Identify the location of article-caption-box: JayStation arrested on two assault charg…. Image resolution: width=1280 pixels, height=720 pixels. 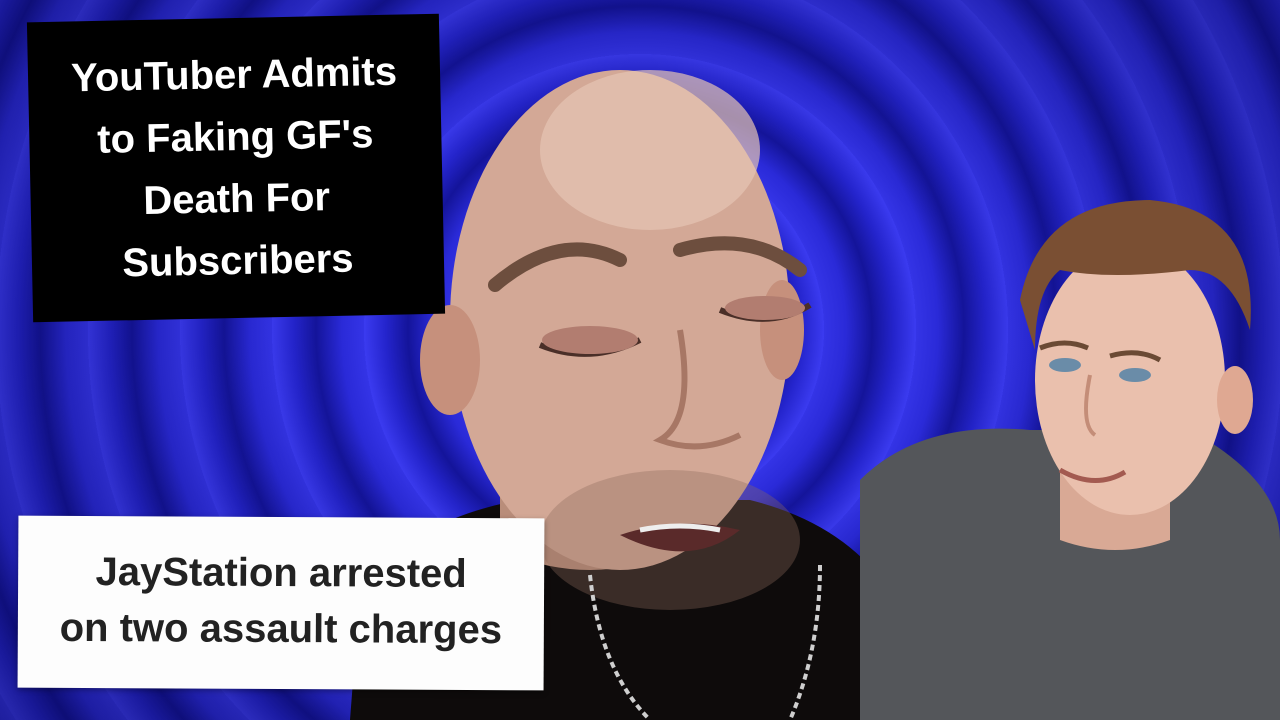
(281, 603).